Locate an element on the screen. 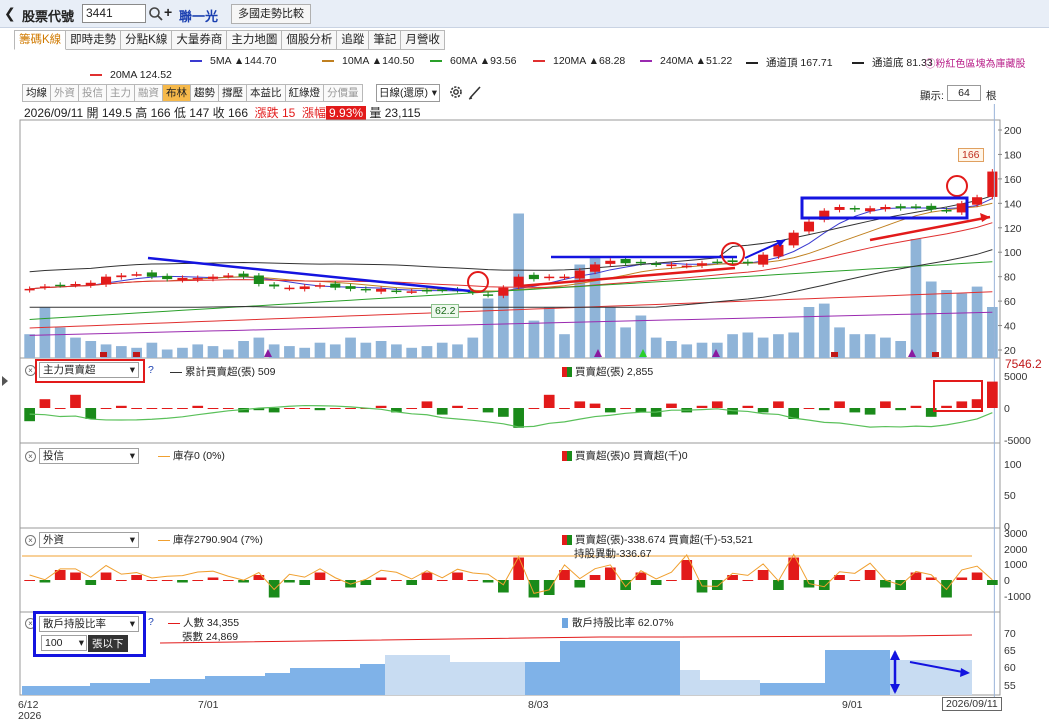 The image size is (1049, 720). retail-axis-label: 55 is located at coordinates (1010, 686).